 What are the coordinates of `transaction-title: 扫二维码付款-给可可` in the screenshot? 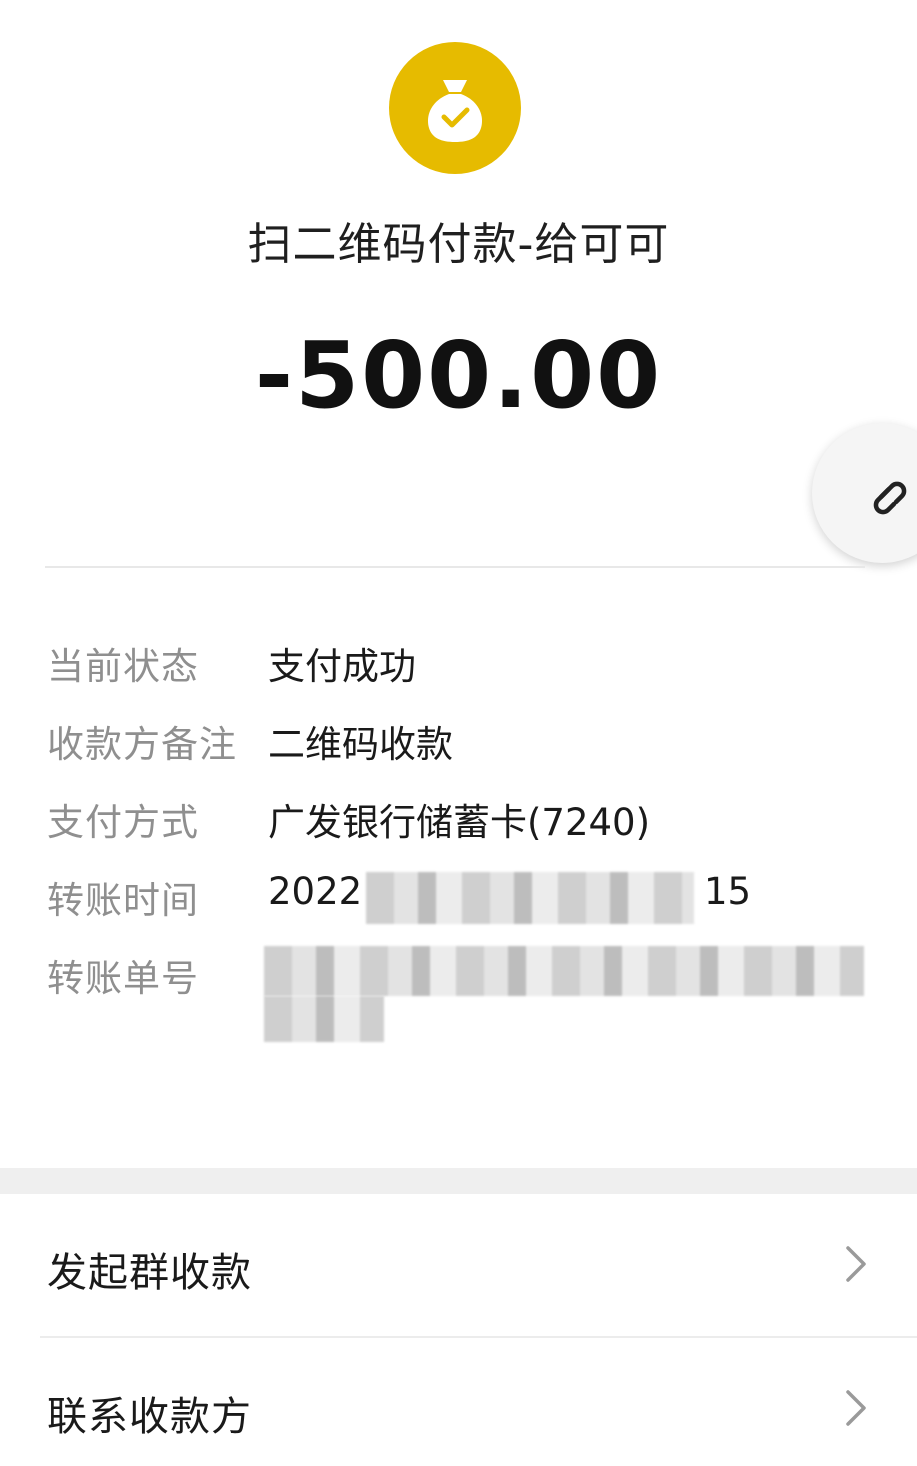 It's located at (458, 244).